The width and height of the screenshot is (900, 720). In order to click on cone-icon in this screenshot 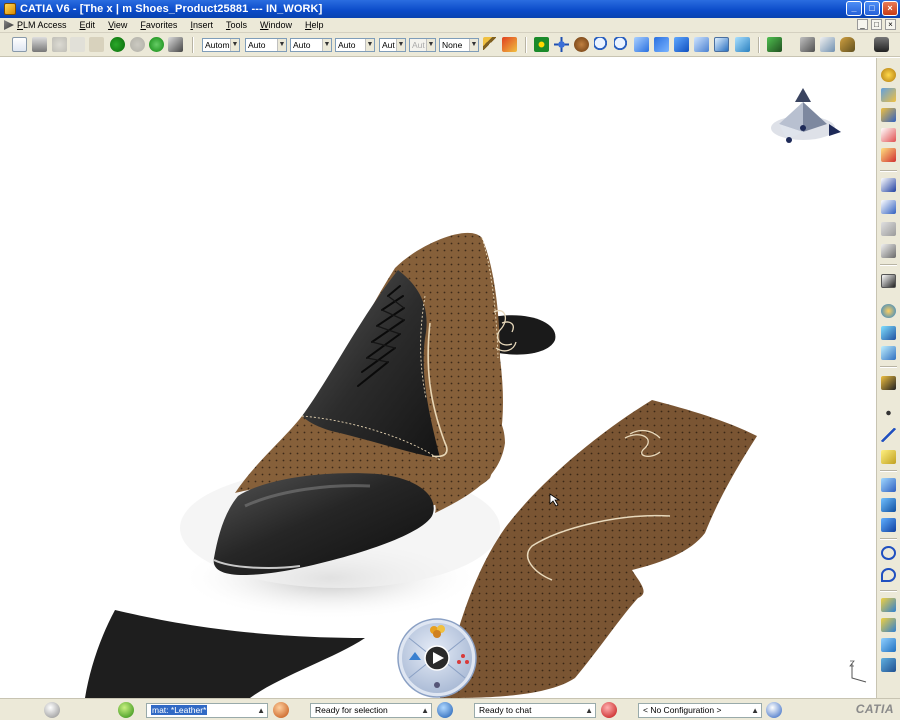, I will do `click(888, 229)`.